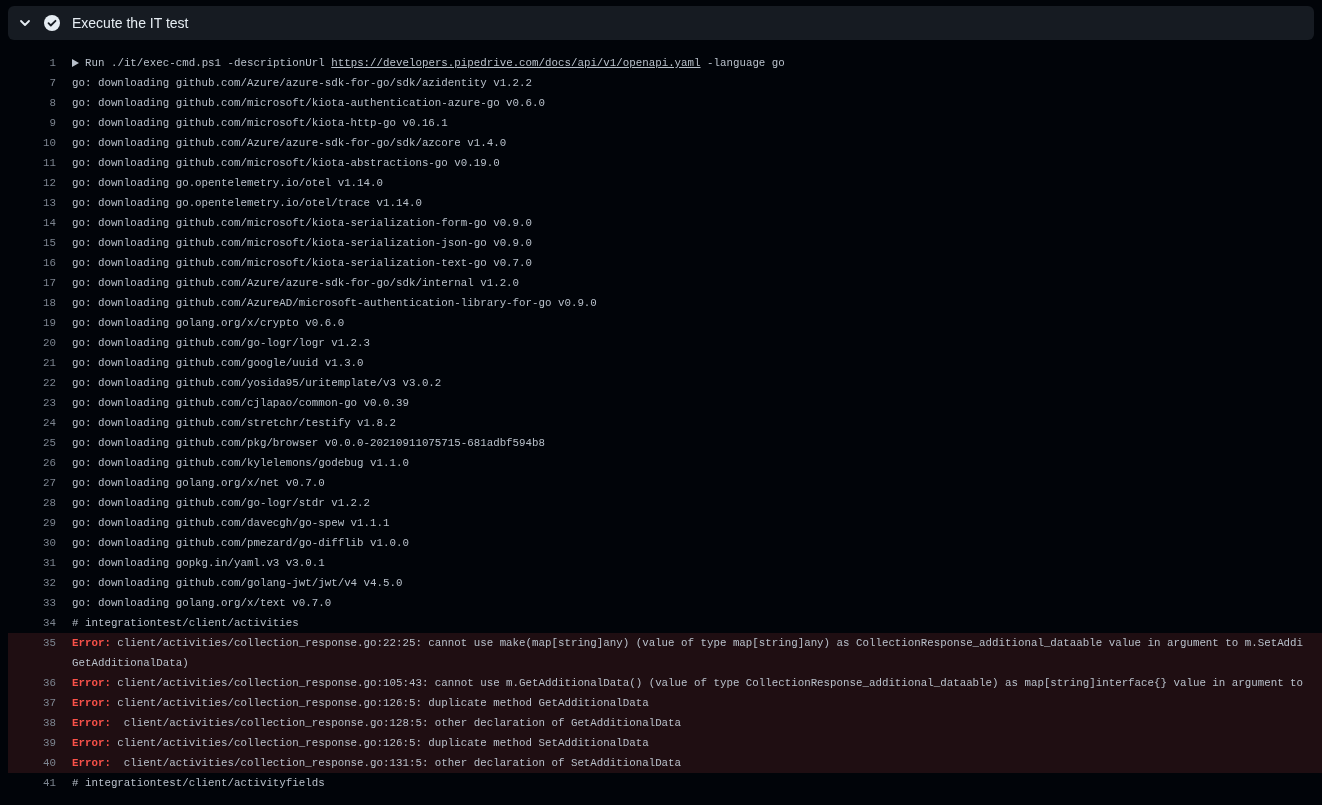  Describe the element at coordinates (49, 603) in the screenshot. I see `line-number: 33` at that location.